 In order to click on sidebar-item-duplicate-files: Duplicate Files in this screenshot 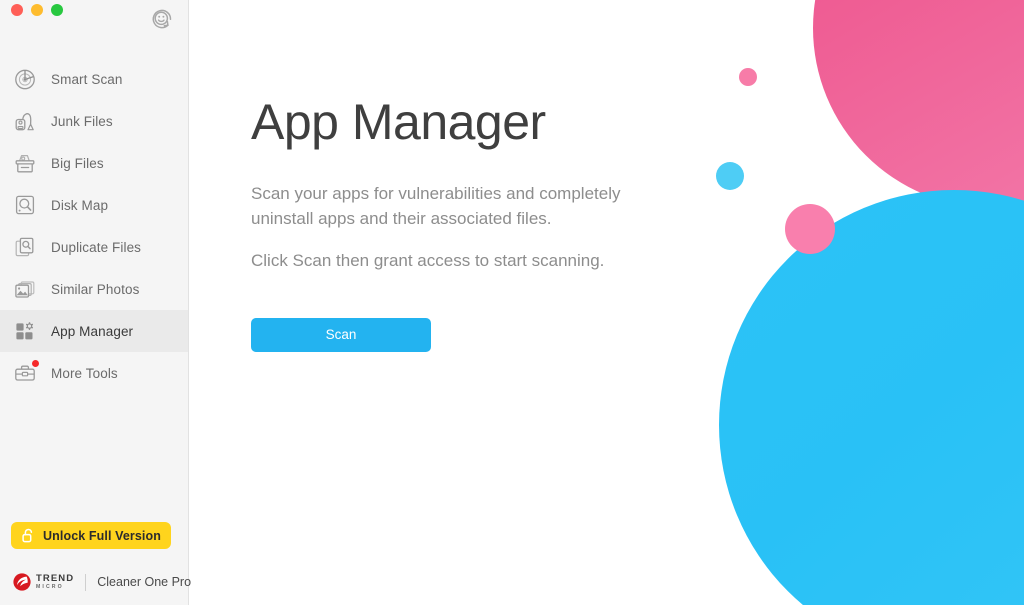, I will do `click(94, 247)`.